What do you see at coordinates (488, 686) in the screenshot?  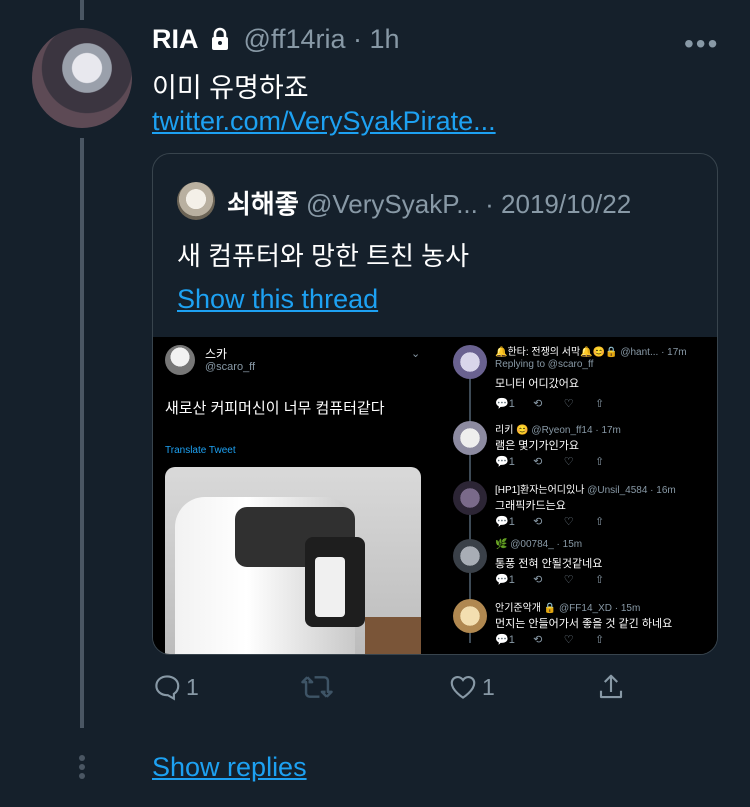 I see `like-count: 1` at bounding box center [488, 686].